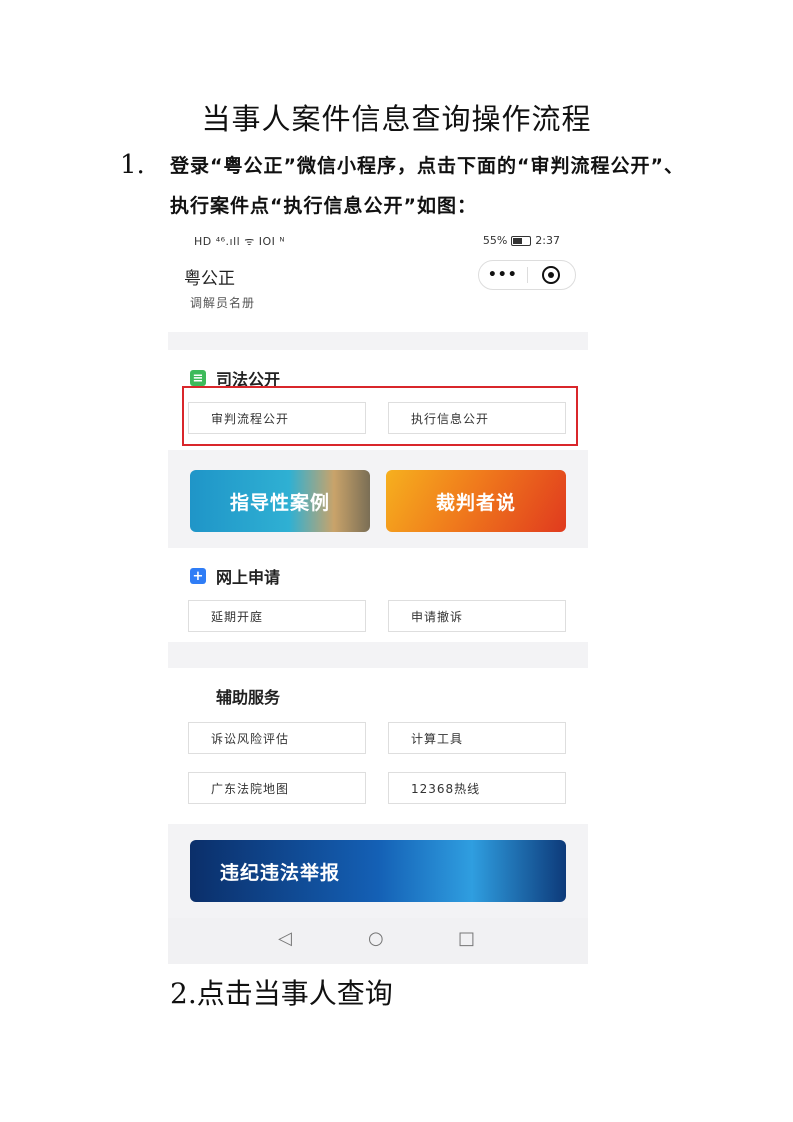 The image size is (793, 1122). Describe the element at coordinates (547, 240) in the screenshot. I see `status-time: 2:37` at that location.